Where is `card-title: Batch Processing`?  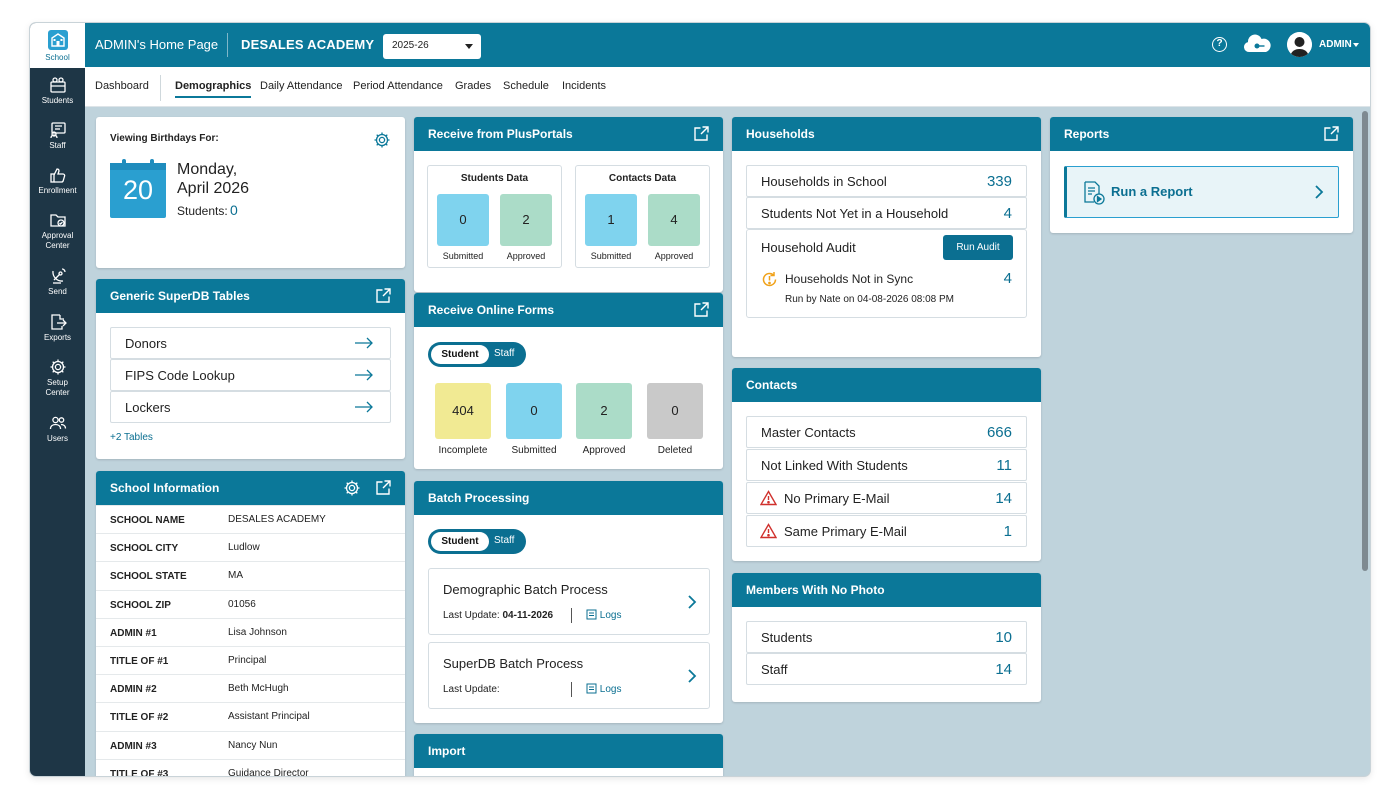 card-title: Batch Processing is located at coordinates (479, 498).